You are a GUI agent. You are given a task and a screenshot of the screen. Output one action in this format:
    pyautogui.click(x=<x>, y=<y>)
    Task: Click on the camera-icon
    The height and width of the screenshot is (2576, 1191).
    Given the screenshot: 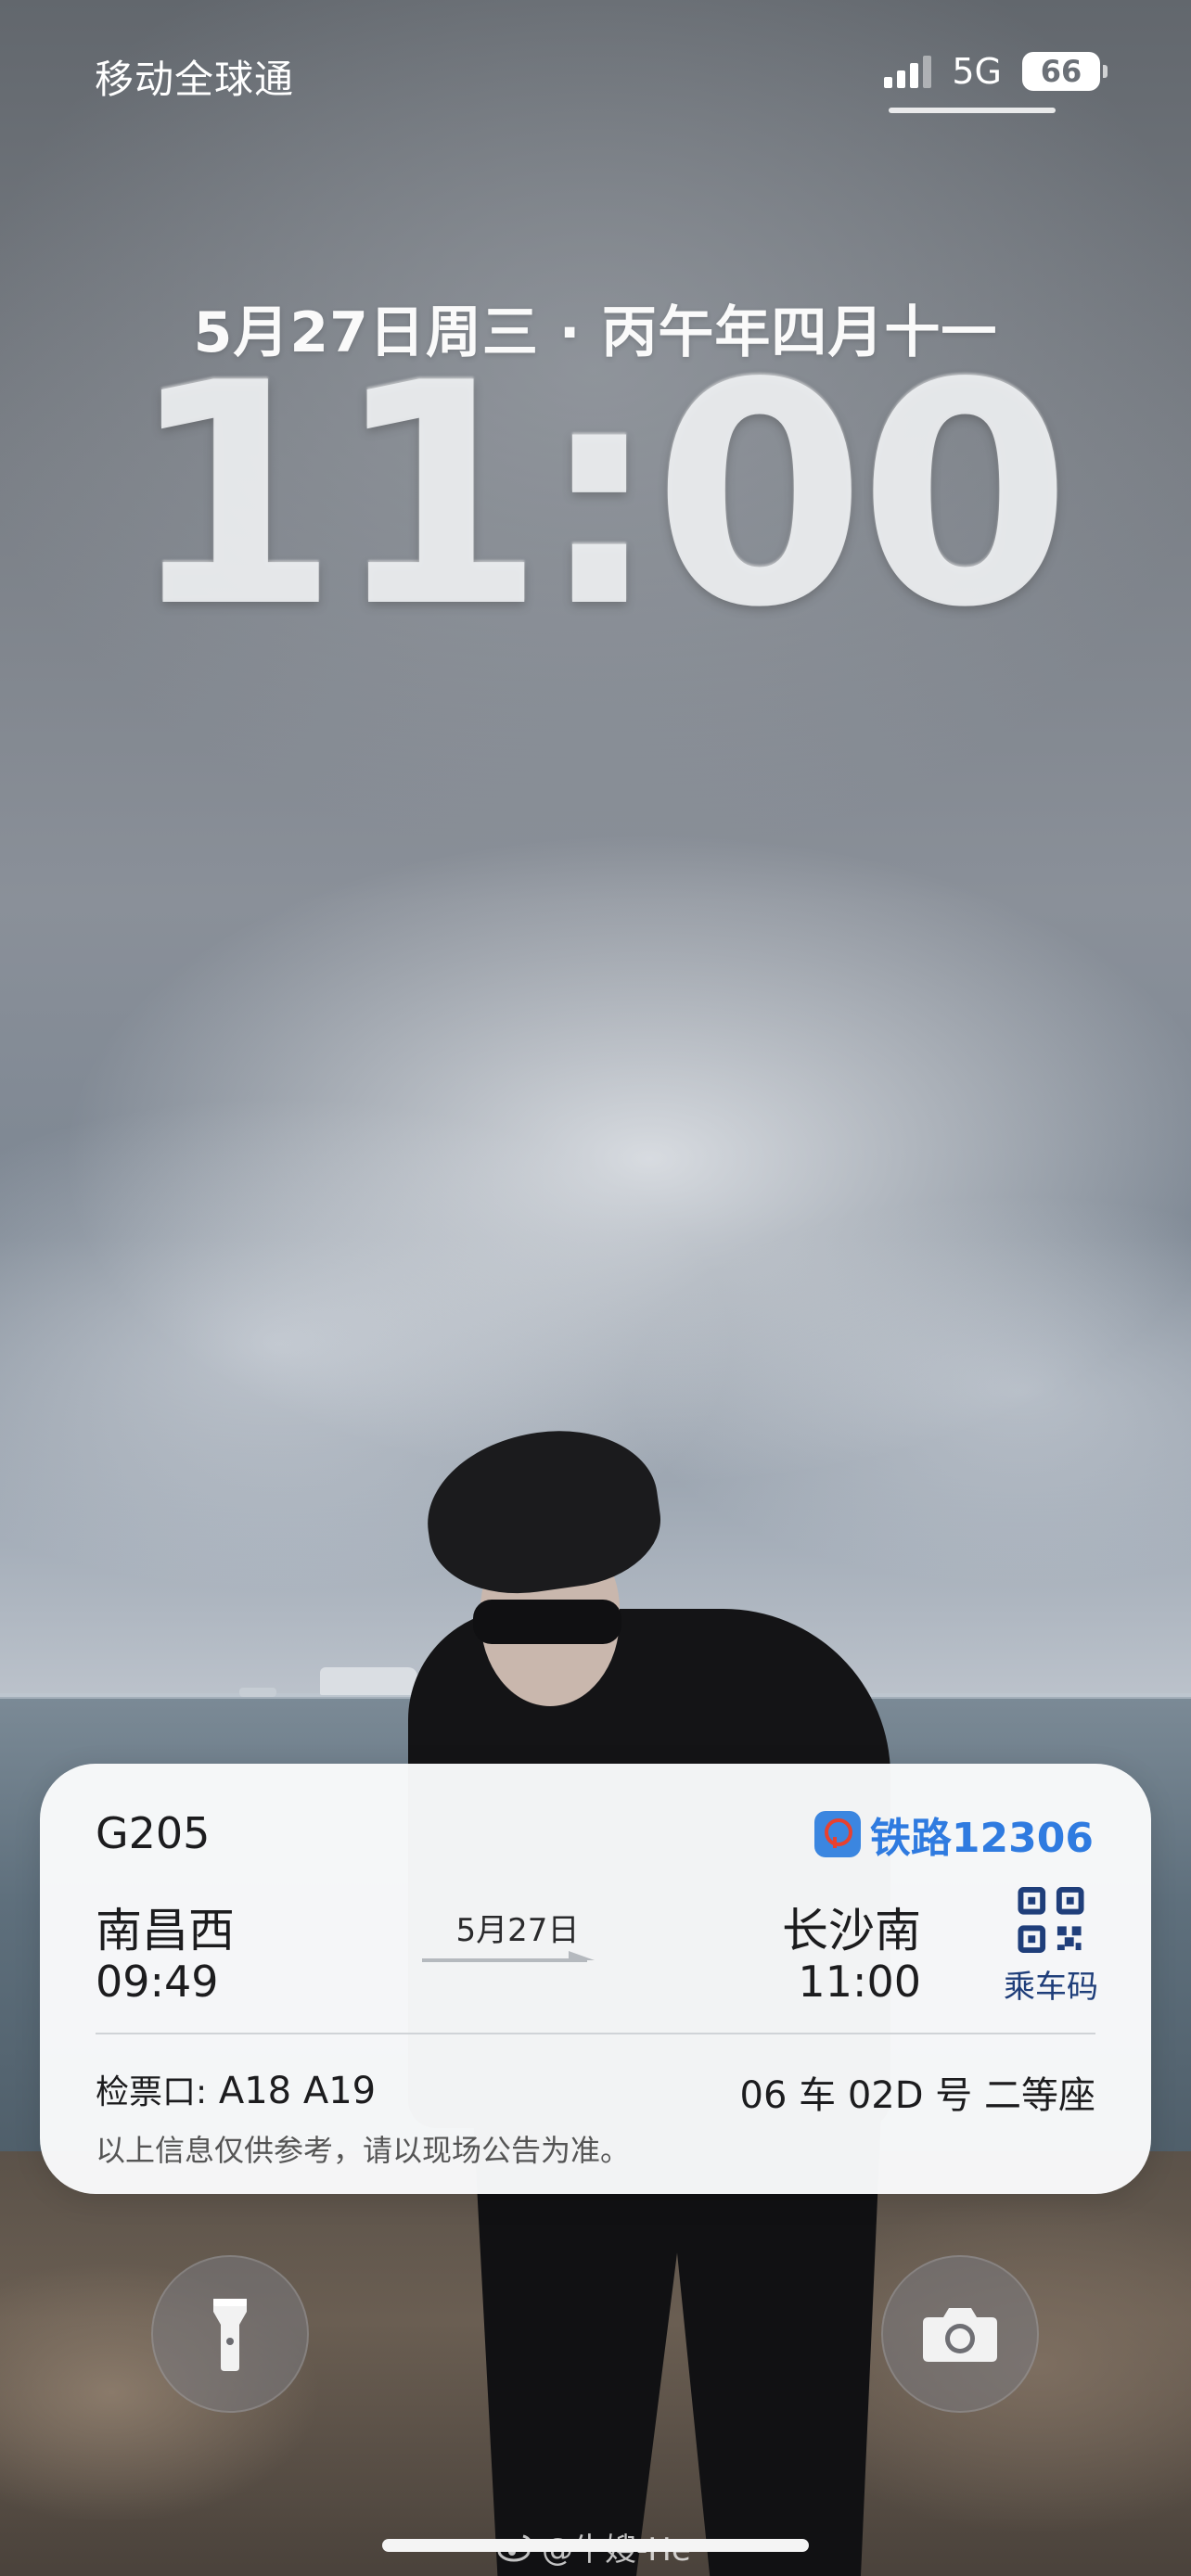 What is the action you would take?
    pyautogui.click(x=960, y=2335)
    